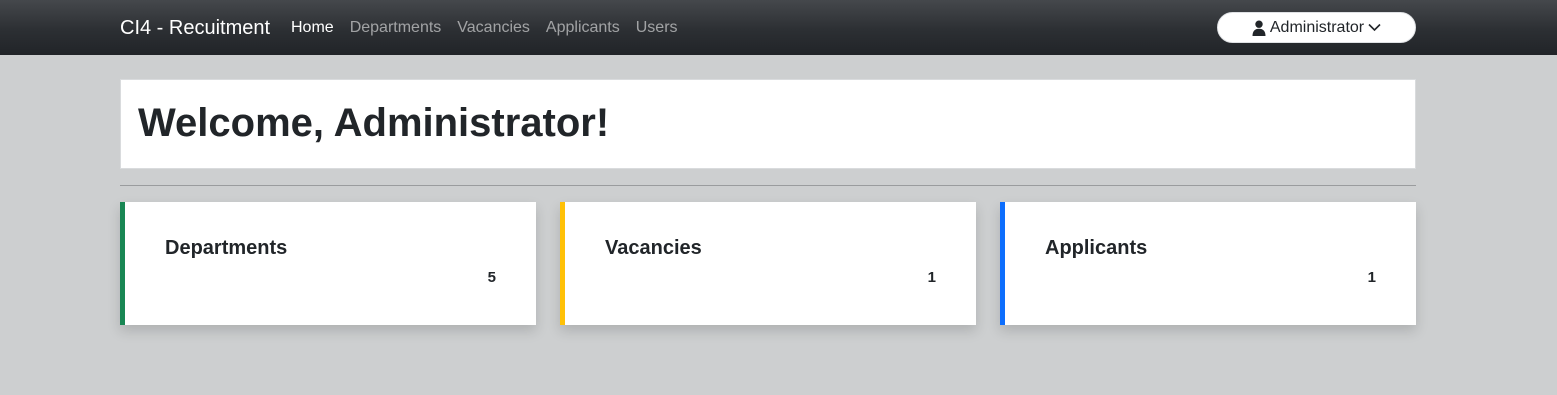 Image resolution: width=1557 pixels, height=395 pixels. What do you see at coordinates (396, 28) in the screenshot?
I see `nav-link-departments: Departments` at bounding box center [396, 28].